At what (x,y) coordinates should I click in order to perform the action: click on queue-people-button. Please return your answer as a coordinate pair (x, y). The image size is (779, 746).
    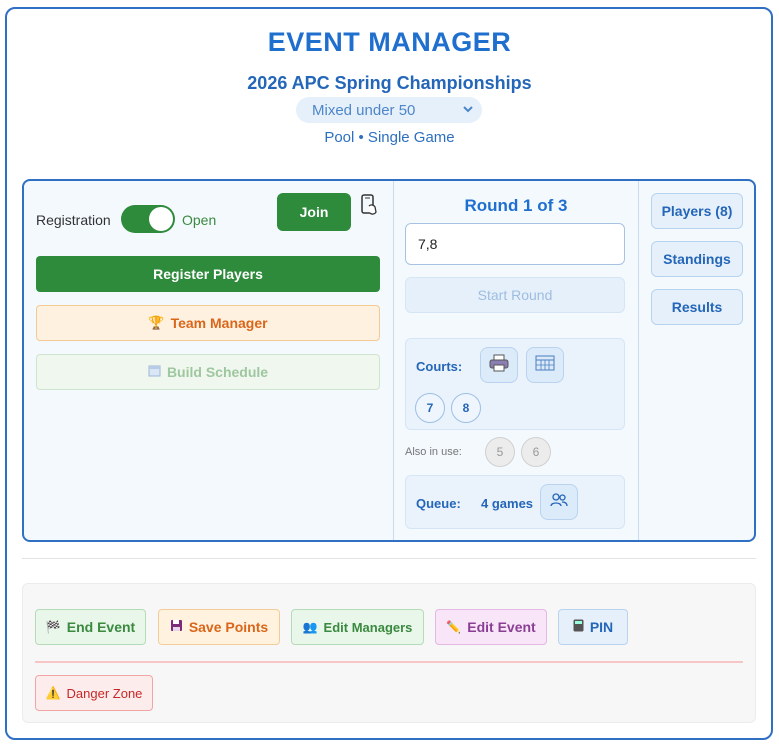
    Looking at the image, I should click on (559, 502).